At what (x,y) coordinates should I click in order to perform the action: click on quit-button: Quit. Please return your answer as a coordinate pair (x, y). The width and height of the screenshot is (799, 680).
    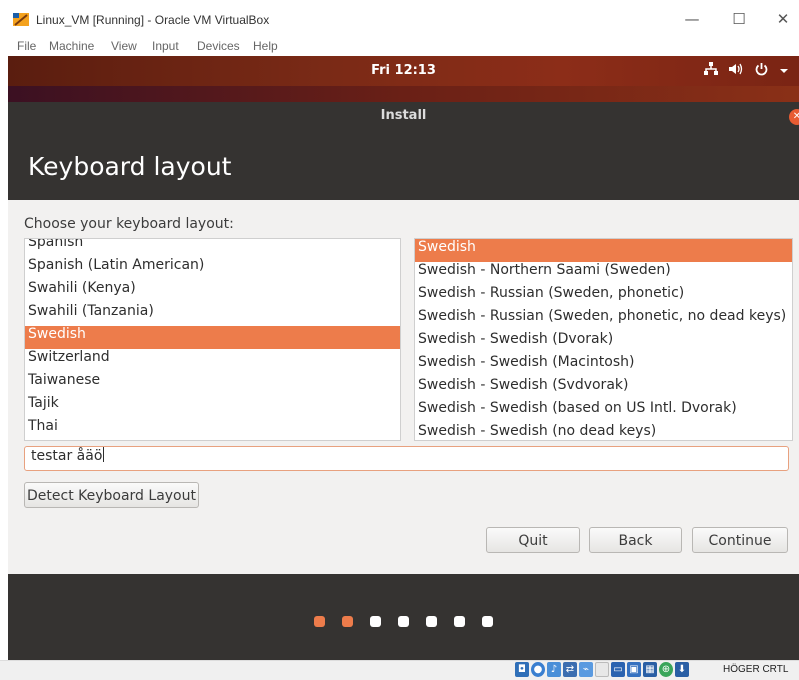
    Looking at the image, I should click on (533, 540).